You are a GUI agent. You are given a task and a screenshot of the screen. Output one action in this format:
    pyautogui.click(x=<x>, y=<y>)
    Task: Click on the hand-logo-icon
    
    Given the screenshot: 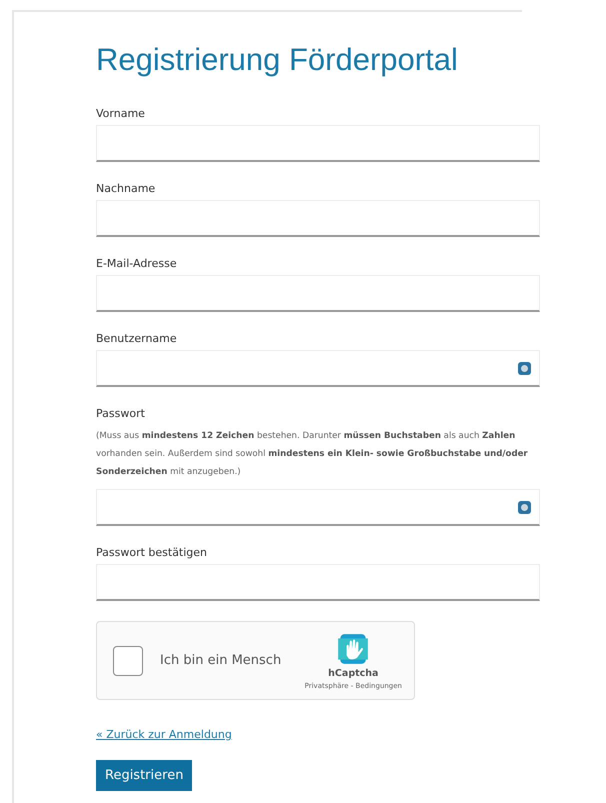 What is the action you would take?
    pyautogui.click(x=353, y=649)
    